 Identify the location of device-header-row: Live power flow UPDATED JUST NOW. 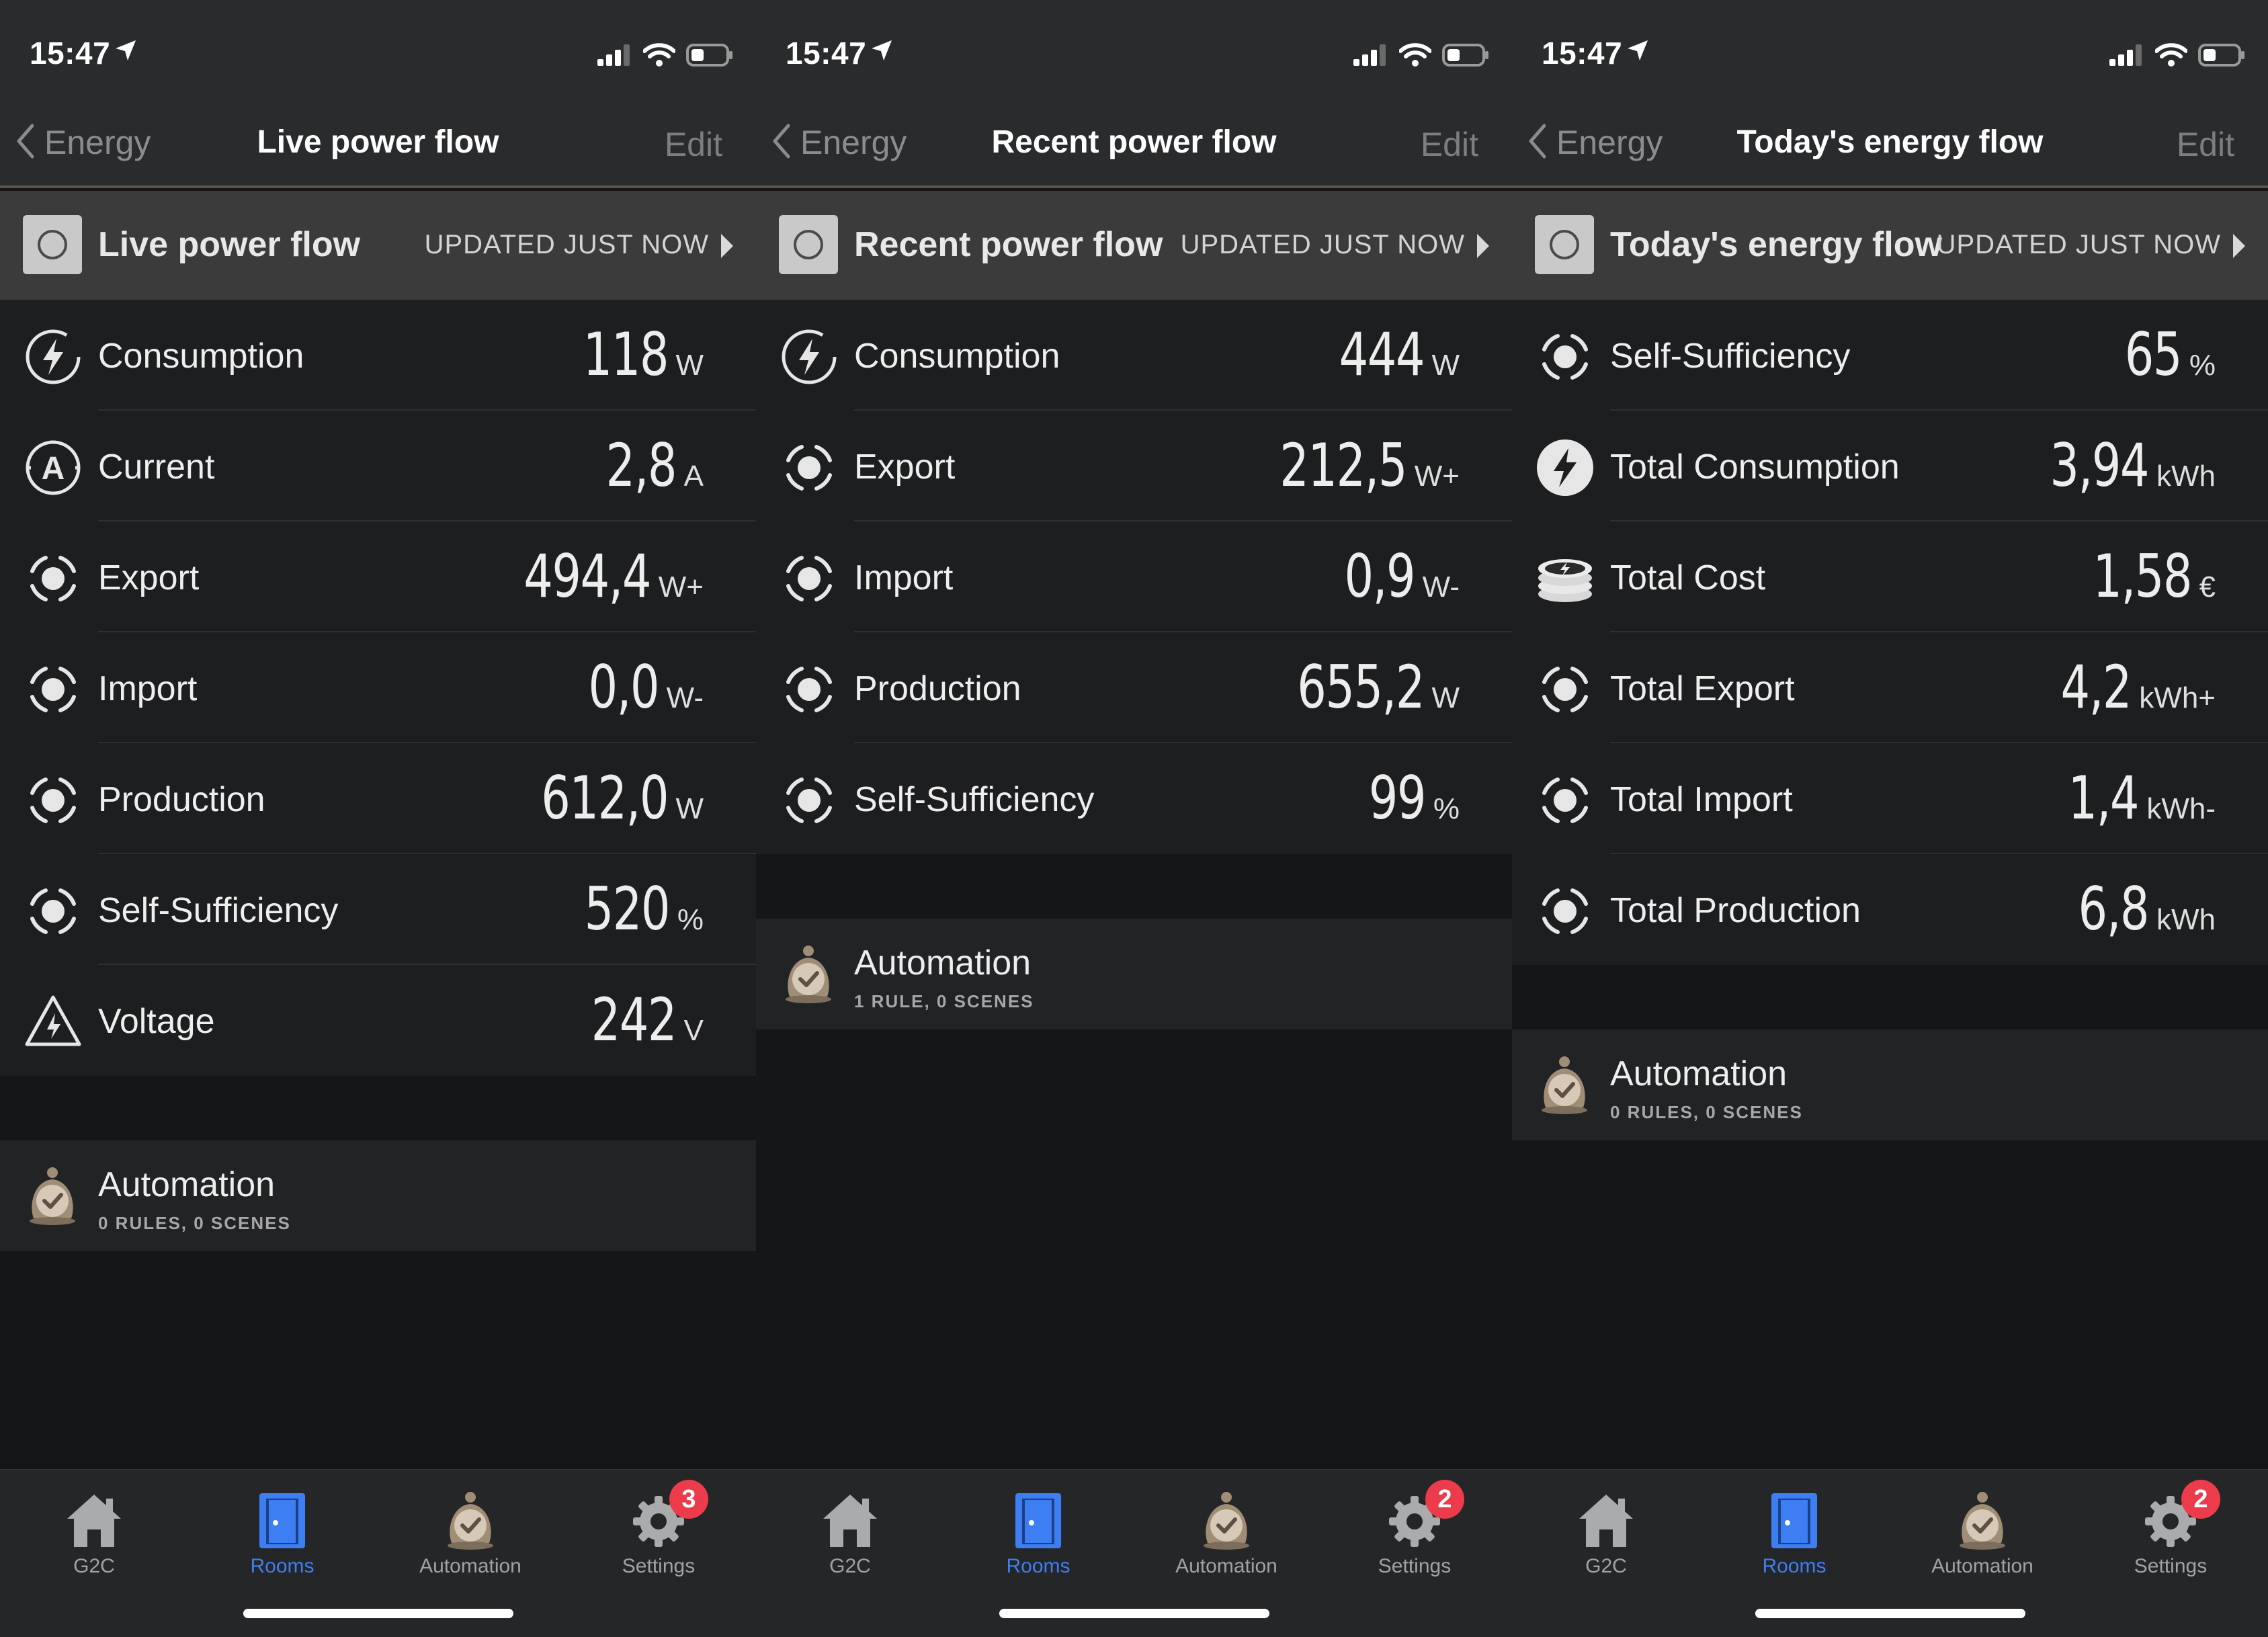
(378, 246).